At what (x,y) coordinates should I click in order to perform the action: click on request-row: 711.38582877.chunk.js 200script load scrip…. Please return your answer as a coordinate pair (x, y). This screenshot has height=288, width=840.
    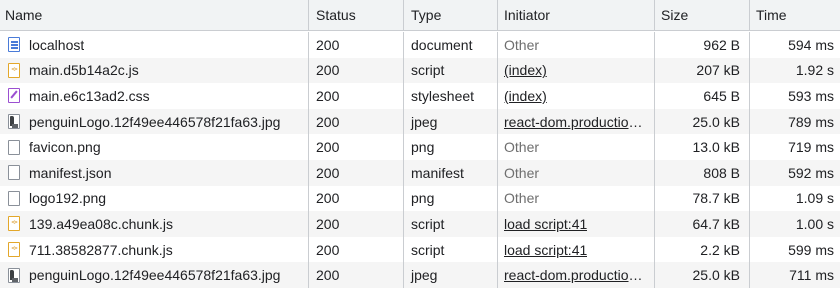
    Looking at the image, I should click on (420, 249).